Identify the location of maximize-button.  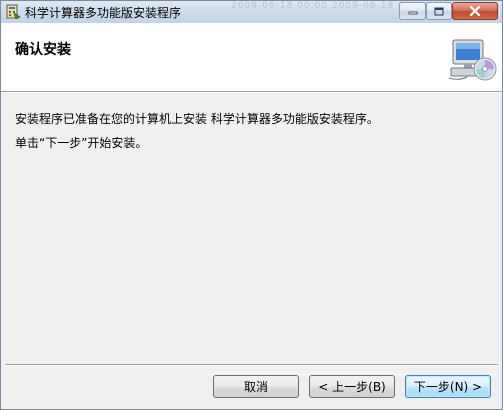
(439, 11).